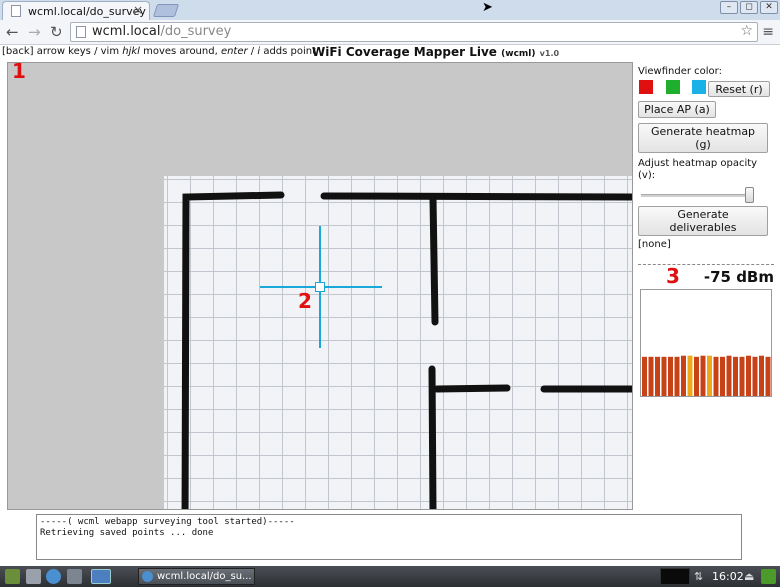 The height and width of the screenshot is (587, 780). Describe the element at coordinates (12, 32) in the screenshot. I see `back-arrow-icon: ←` at that location.